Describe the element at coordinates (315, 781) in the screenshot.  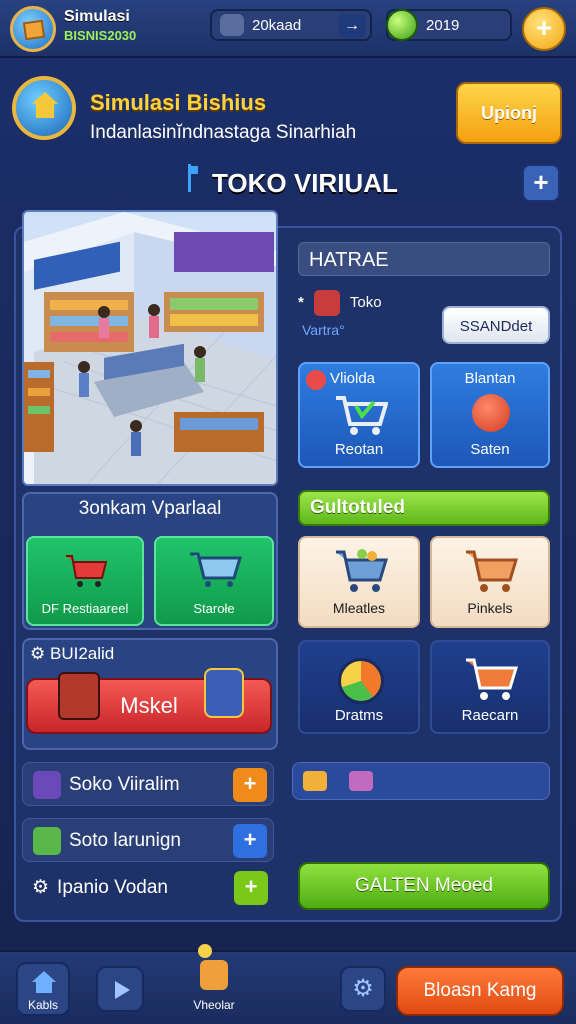
I see `crate-icon` at that location.